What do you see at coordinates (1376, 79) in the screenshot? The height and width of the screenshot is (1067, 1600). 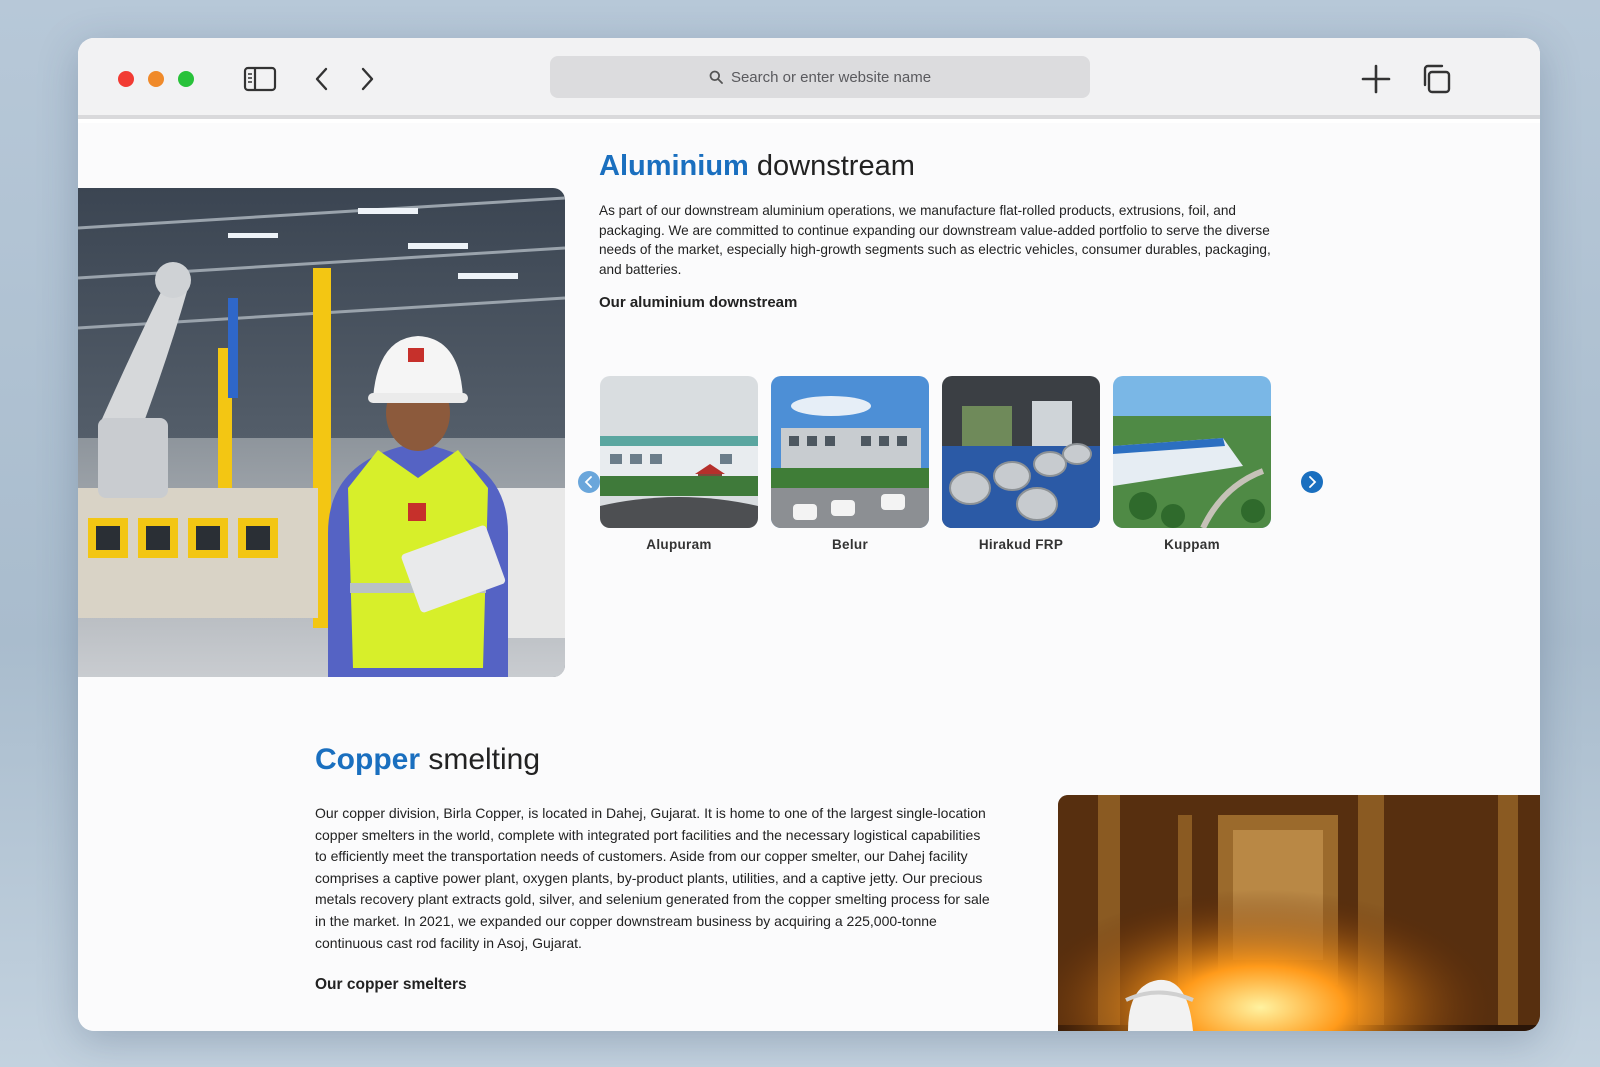 I see `new-tab-icon` at bounding box center [1376, 79].